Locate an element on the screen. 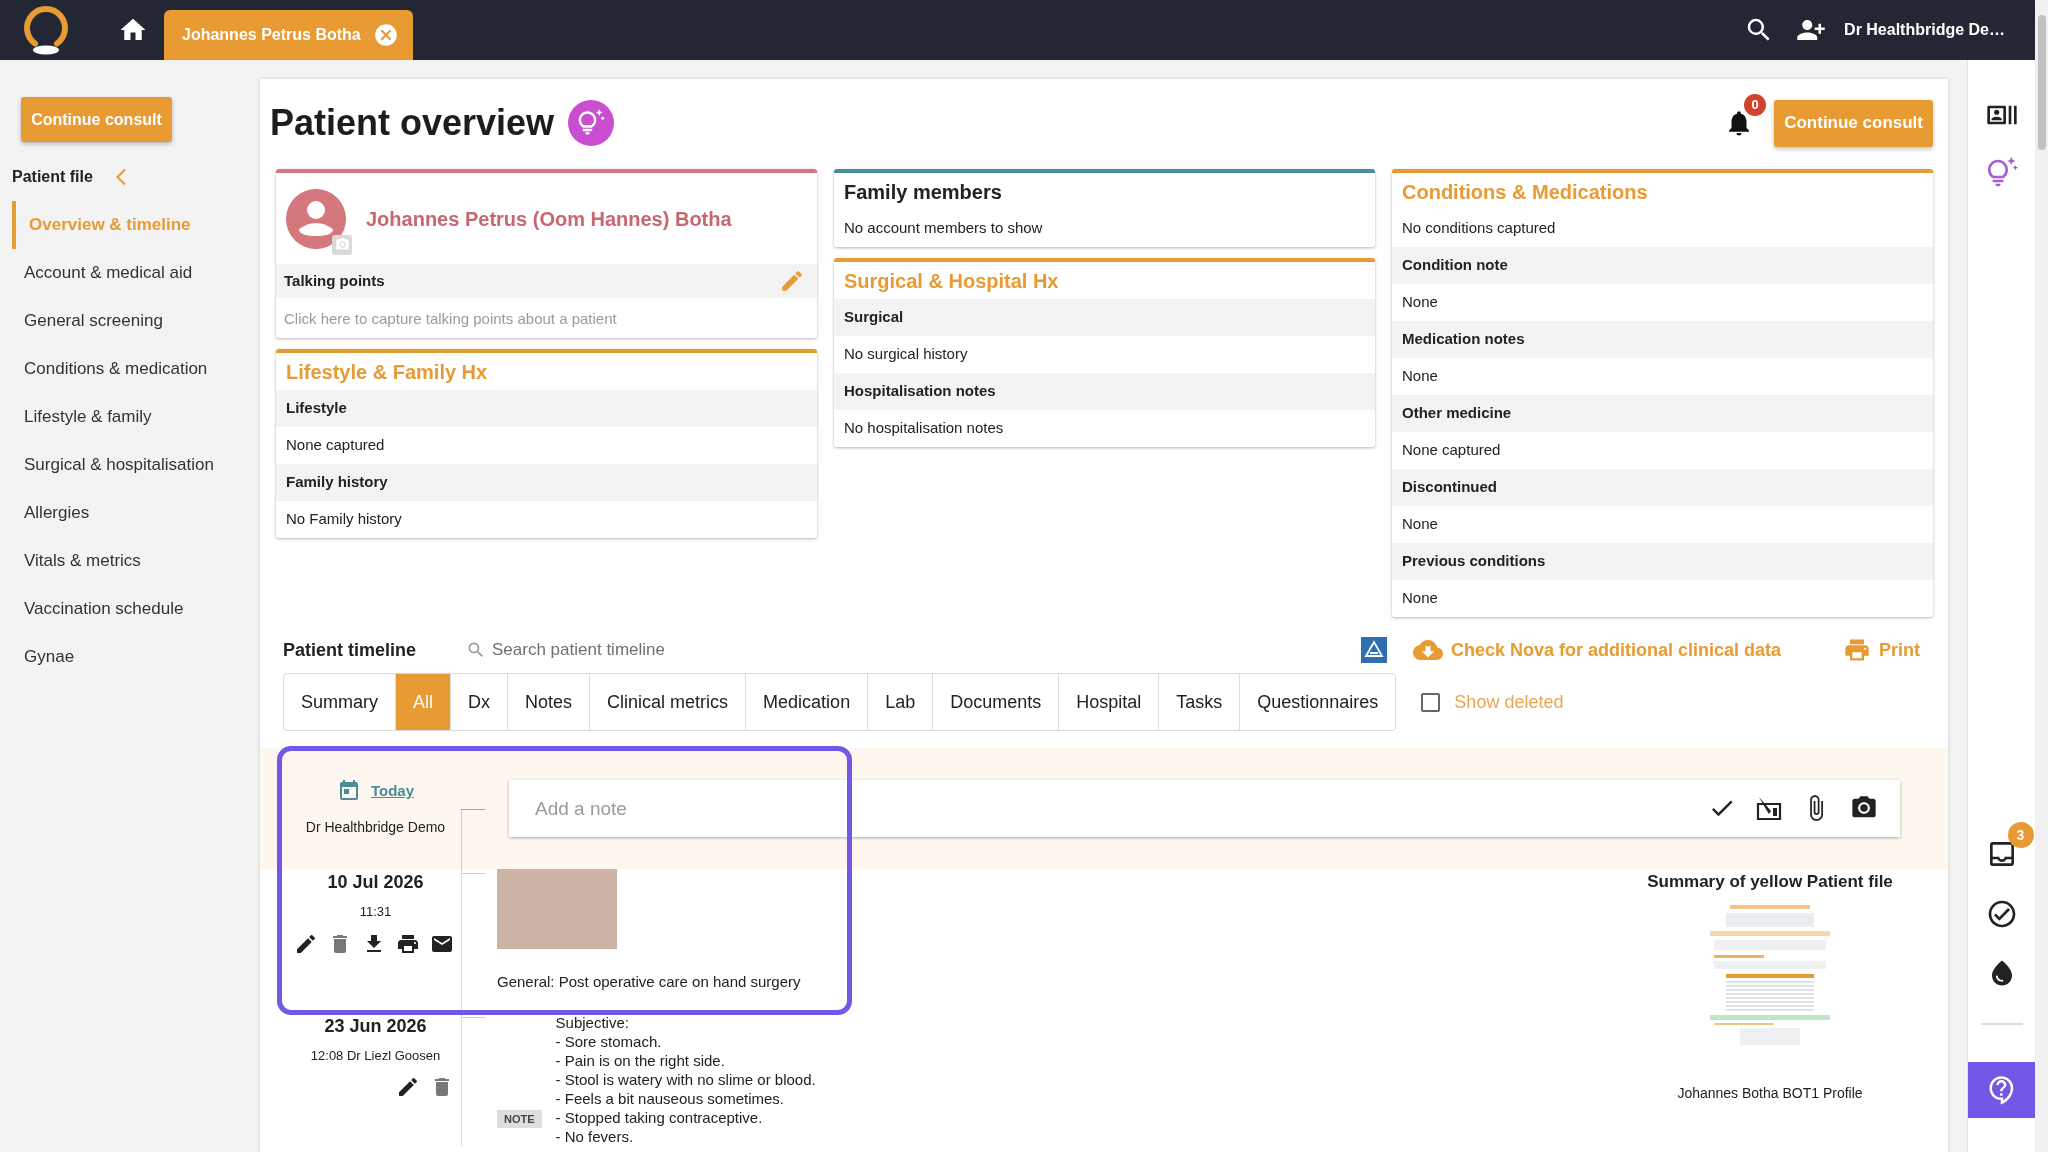 This screenshot has width=2048, height=1152. filter-tab: Notes is located at coordinates (548, 702).